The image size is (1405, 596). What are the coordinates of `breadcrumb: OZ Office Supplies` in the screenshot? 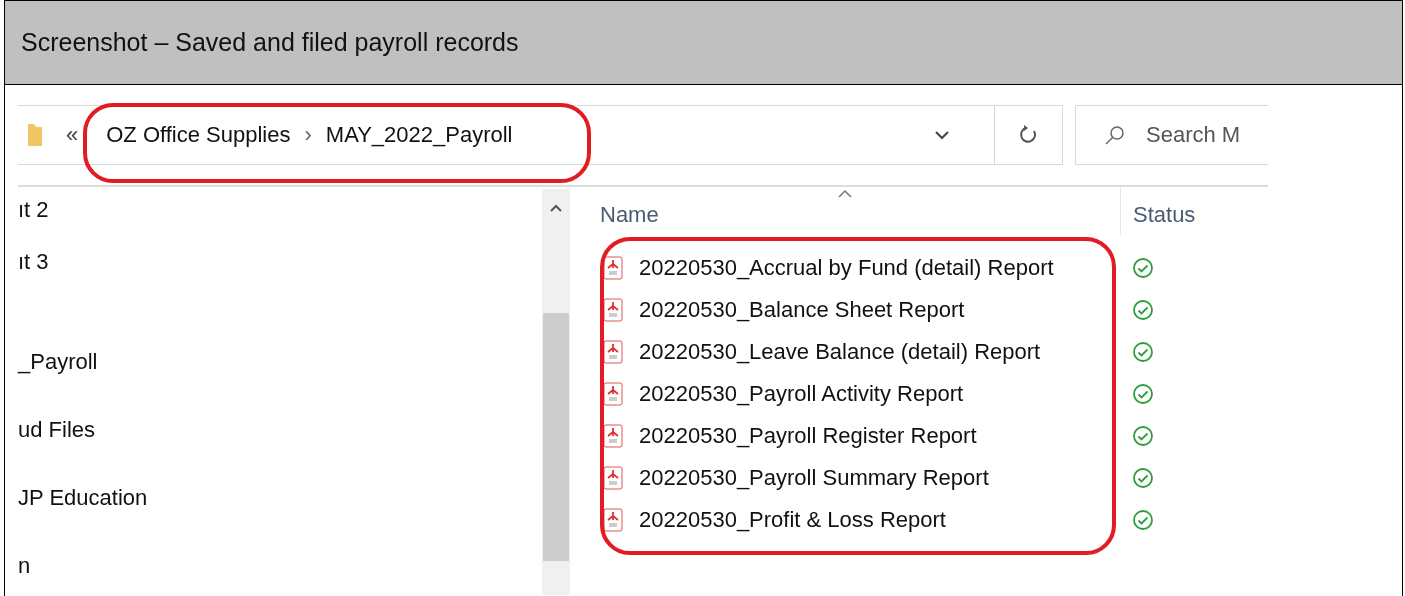 It's located at (198, 135).